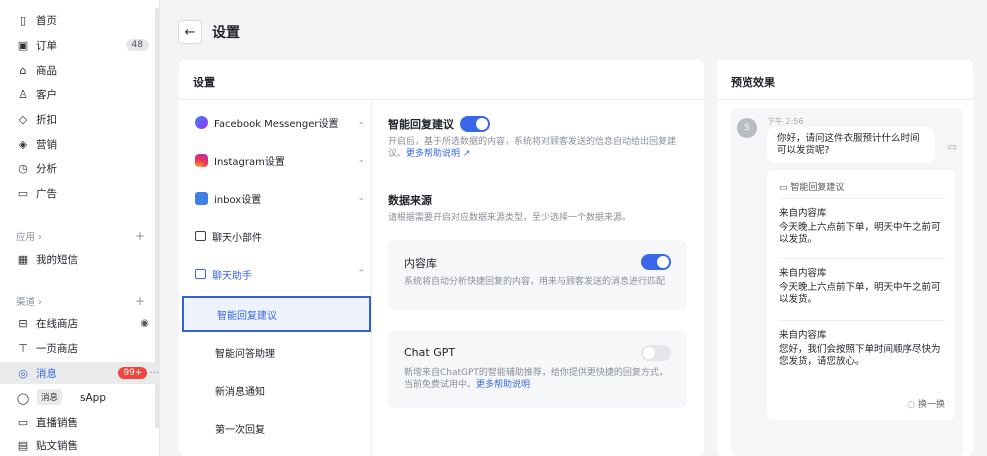 This screenshot has height=456, width=987. Describe the element at coordinates (475, 124) in the screenshot. I see `smart-reply-toggle` at that location.